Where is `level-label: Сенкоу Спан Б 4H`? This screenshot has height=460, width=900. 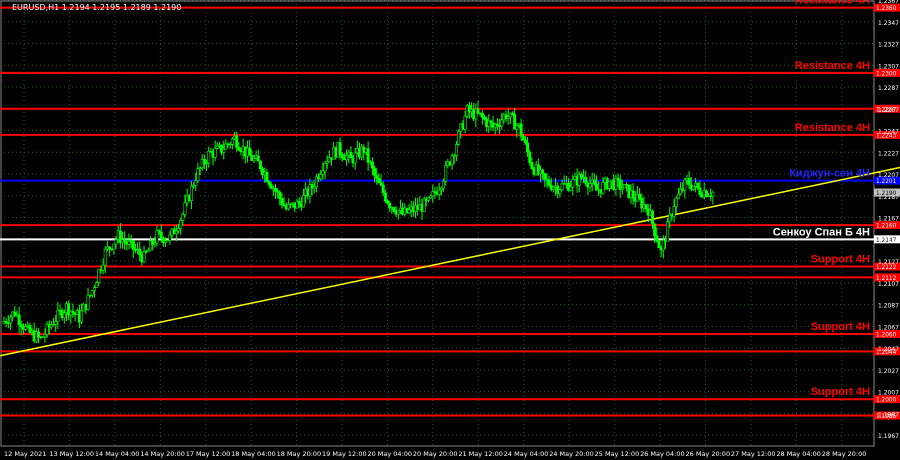
level-label: Сенкоу Спан Б 4H is located at coordinates (821, 232).